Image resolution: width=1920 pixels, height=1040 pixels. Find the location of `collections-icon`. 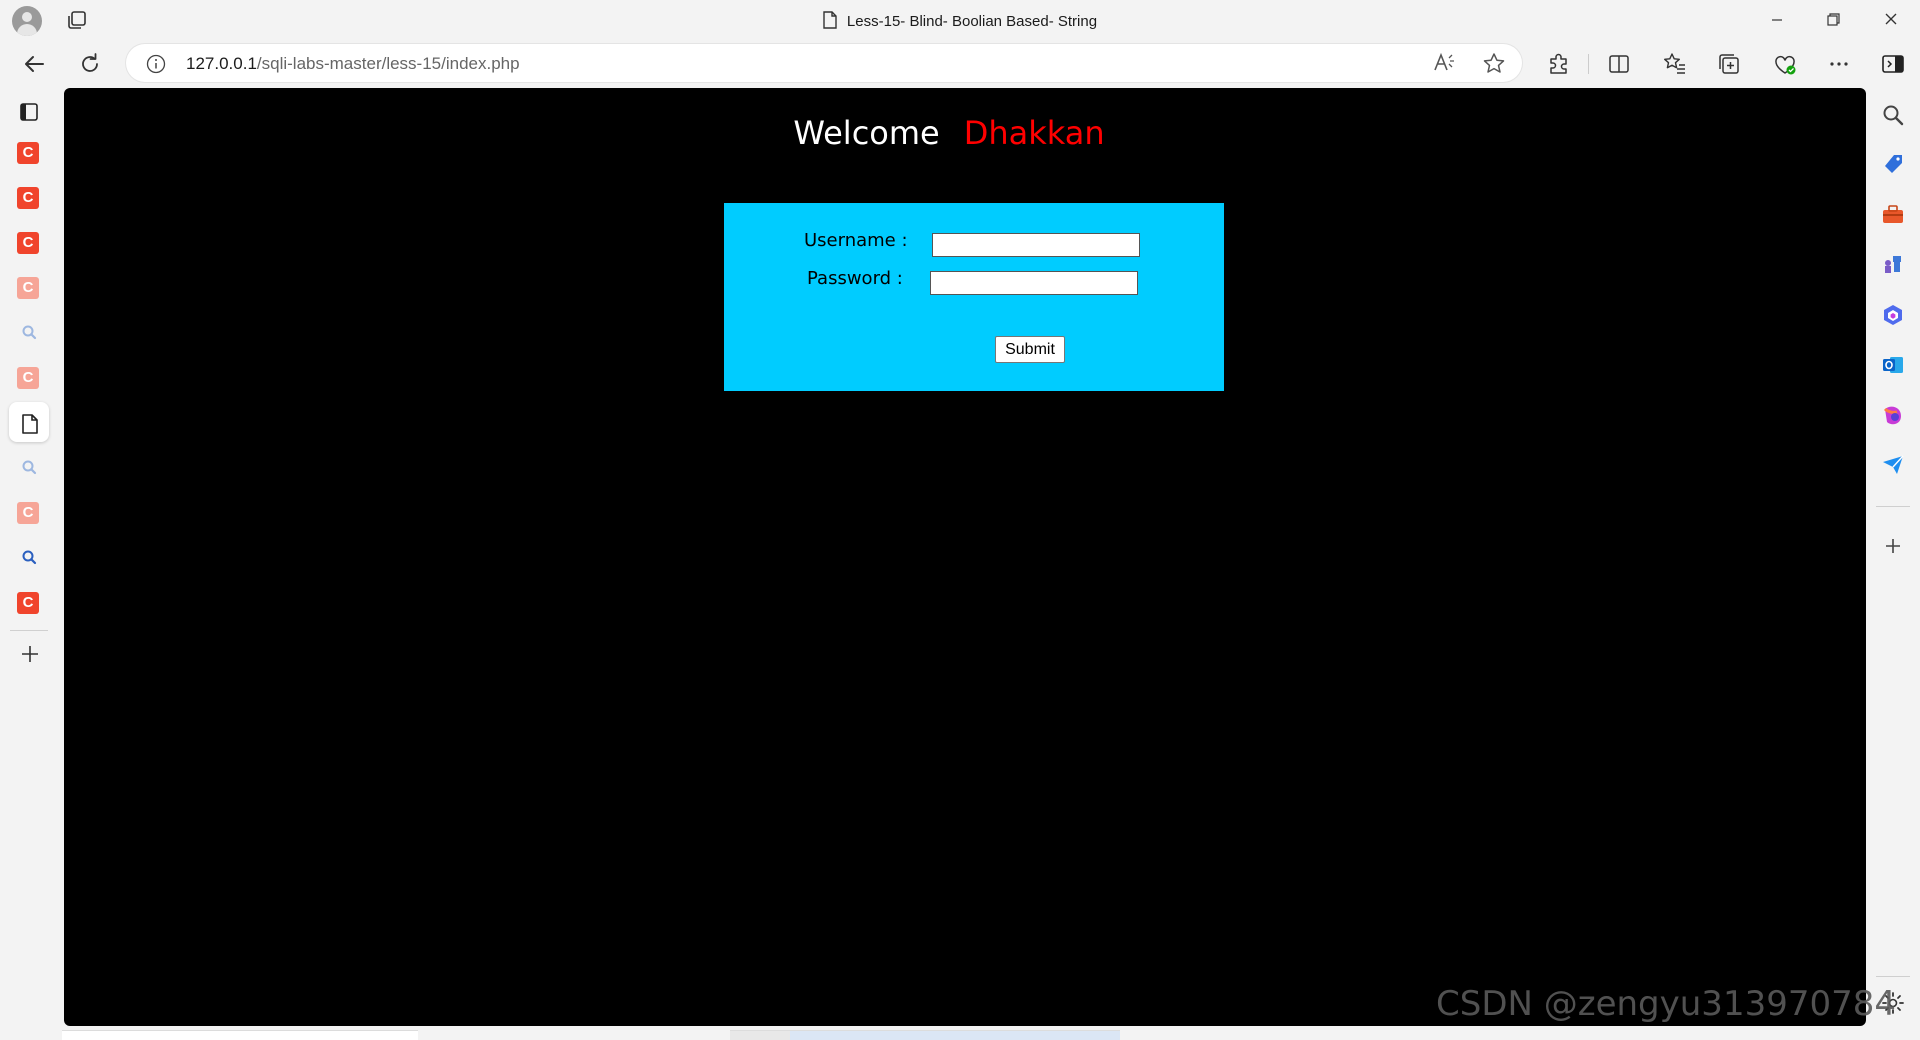

collections-icon is located at coordinates (1729, 64).